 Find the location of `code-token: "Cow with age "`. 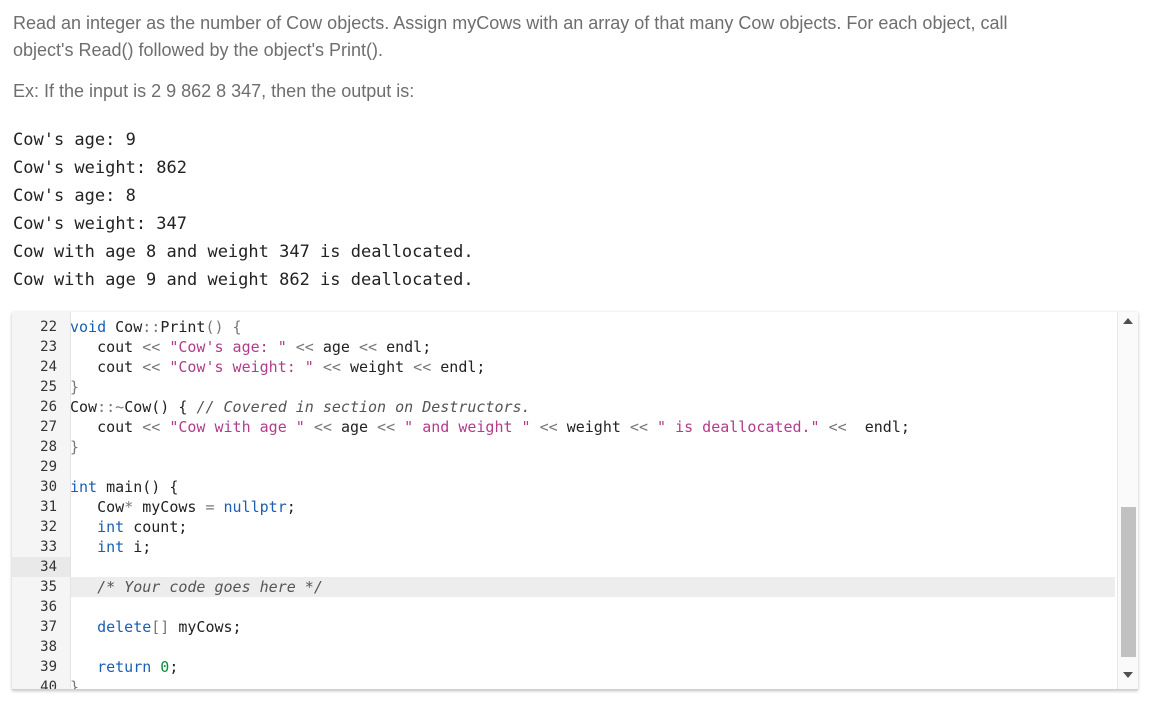

code-token: "Cow with age " is located at coordinates (232, 427).